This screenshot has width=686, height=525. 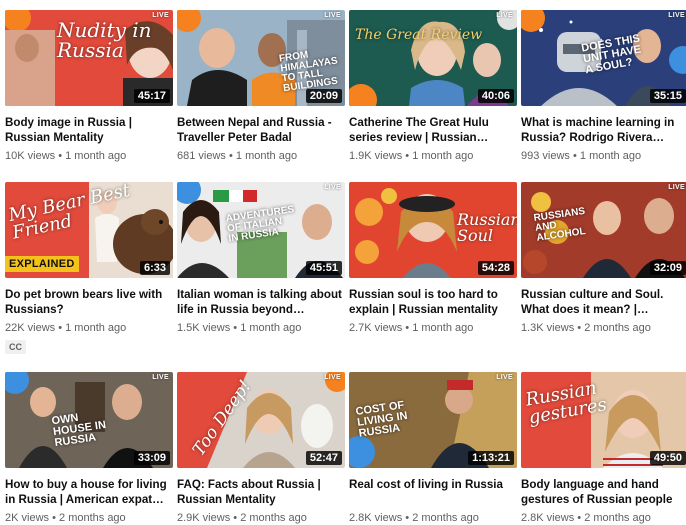 What do you see at coordinates (603, 420) in the screenshot?
I see `video-thumbnail: Russian gestures 49:50` at bounding box center [603, 420].